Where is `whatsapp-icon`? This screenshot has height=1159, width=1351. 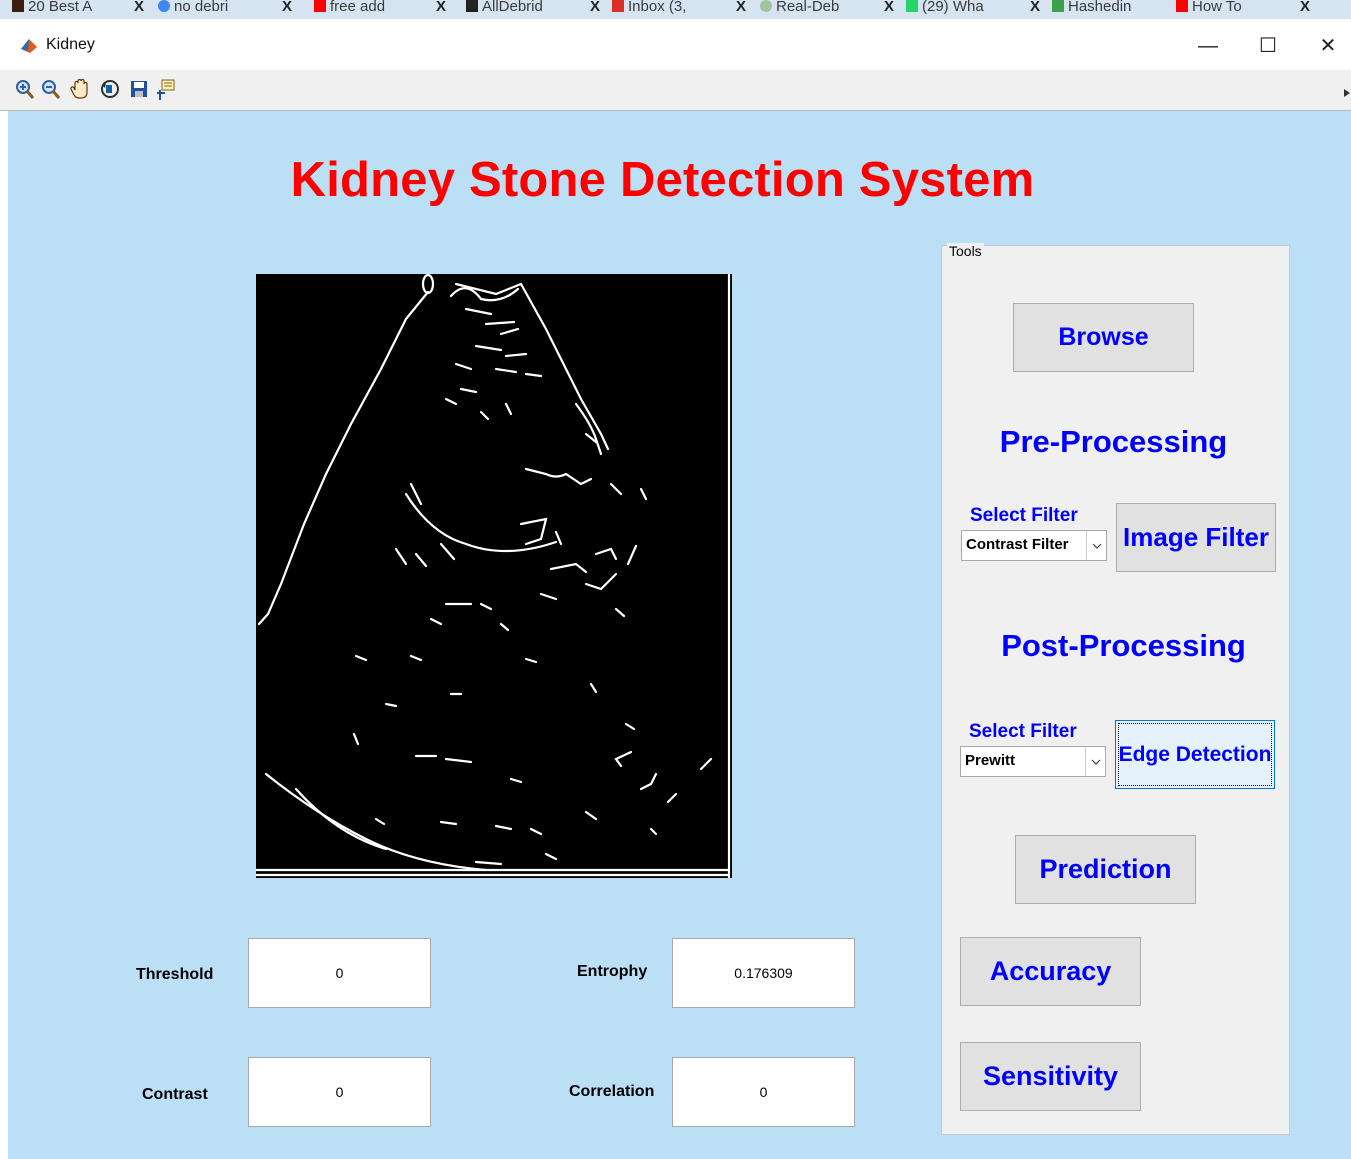
whatsapp-icon is located at coordinates (912, 6).